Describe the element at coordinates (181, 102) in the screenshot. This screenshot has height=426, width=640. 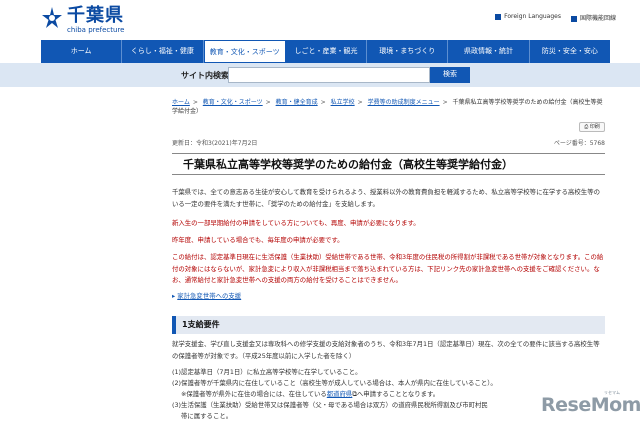
I see `breadcrumb-home: ホーム` at that location.